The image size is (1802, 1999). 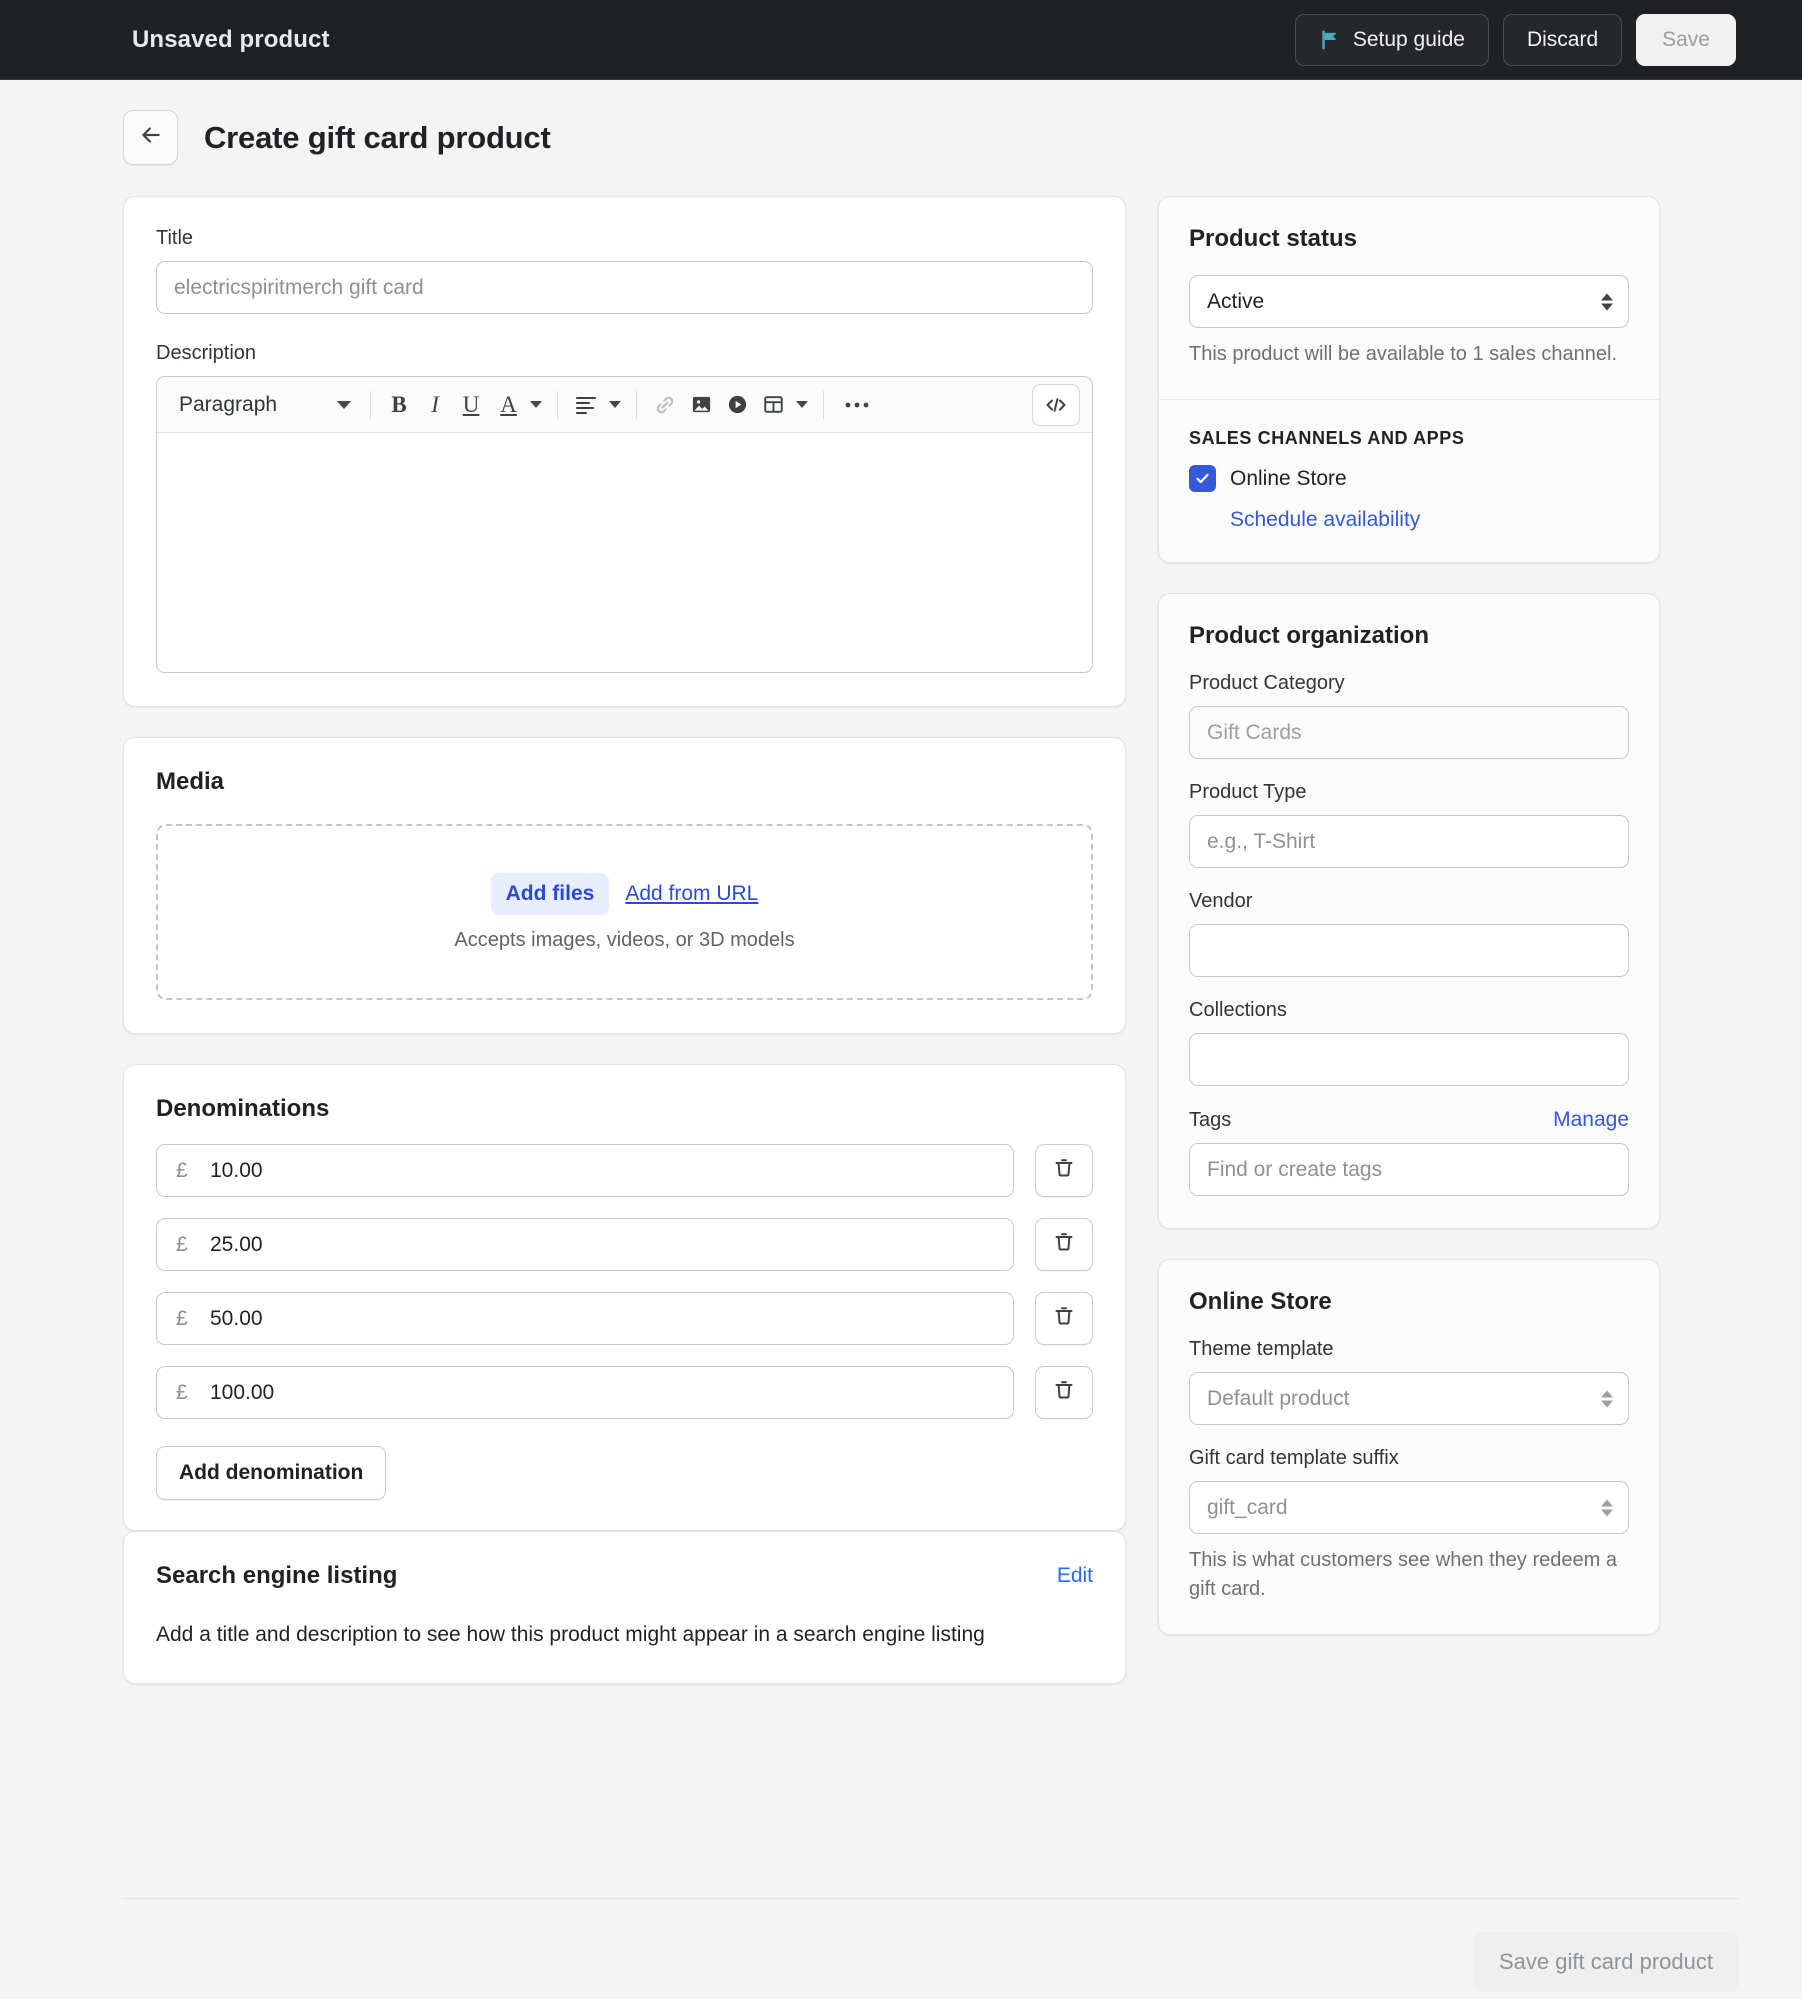 What do you see at coordinates (435, 405) in the screenshot?
I see `italic-button: I` at bounding box center [435, 405].